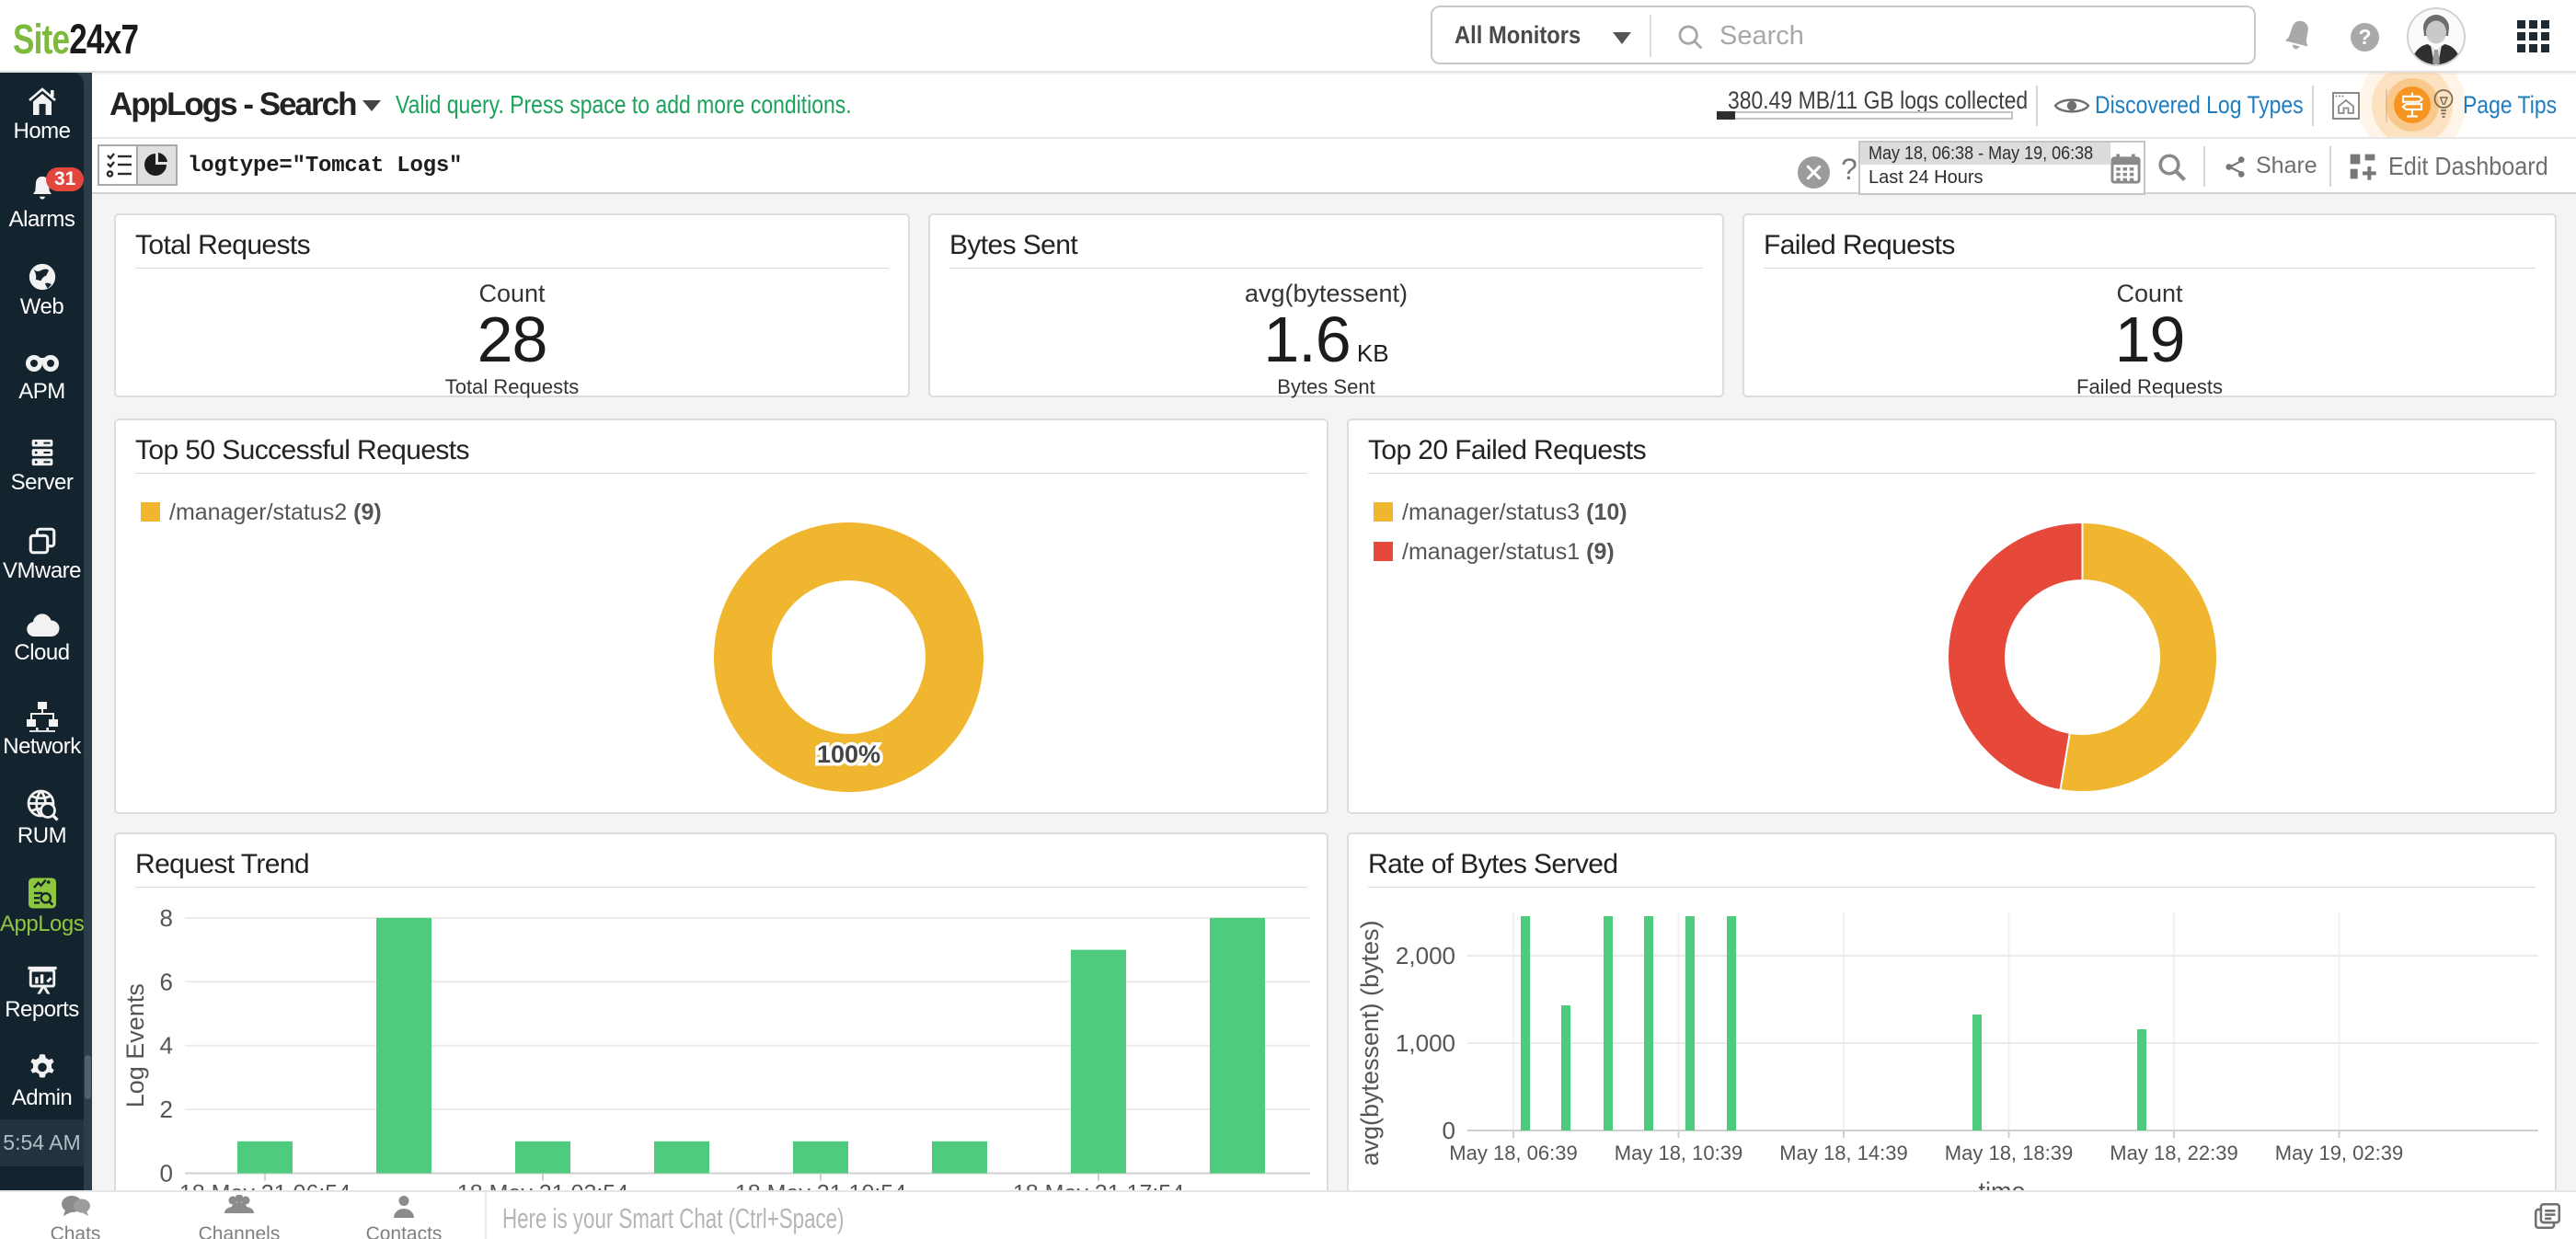 This screenshot has width=2576, height=1239. Describe the element at coordinates (1678, 1152) in the screenshot. I see `svg-text: May 18, 10:39` at that location.